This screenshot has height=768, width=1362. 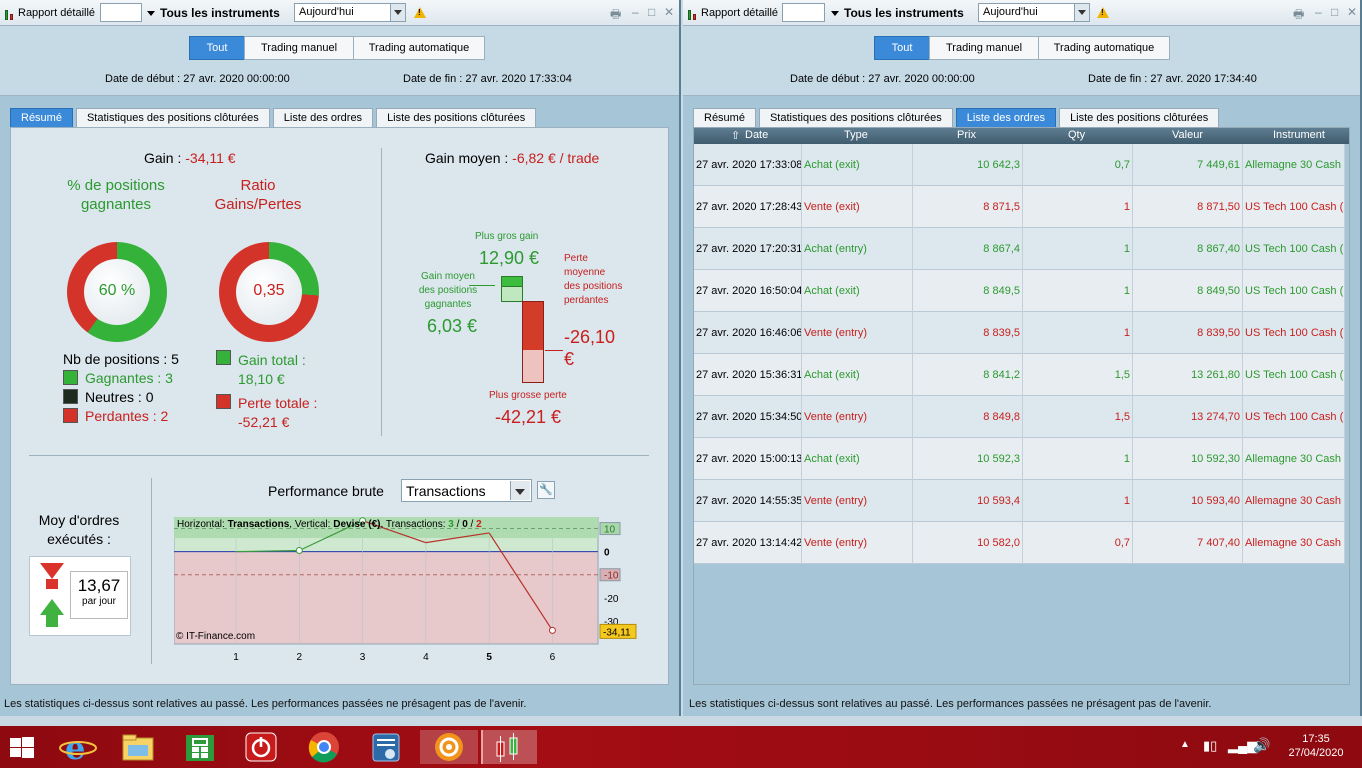 What do you see at coordinates (200, 747) in the screenshot?
I see `store-icon` at bounding box center [200, 747].